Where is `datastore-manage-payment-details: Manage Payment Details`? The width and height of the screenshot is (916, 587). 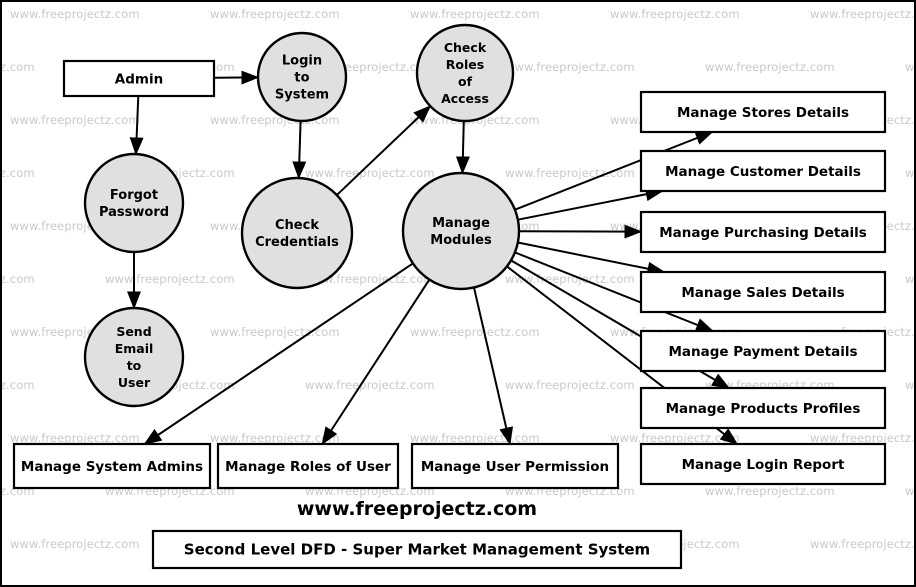
datastore-manage-payment-details: Manage Payment Details is located at coordinates (763, 351).